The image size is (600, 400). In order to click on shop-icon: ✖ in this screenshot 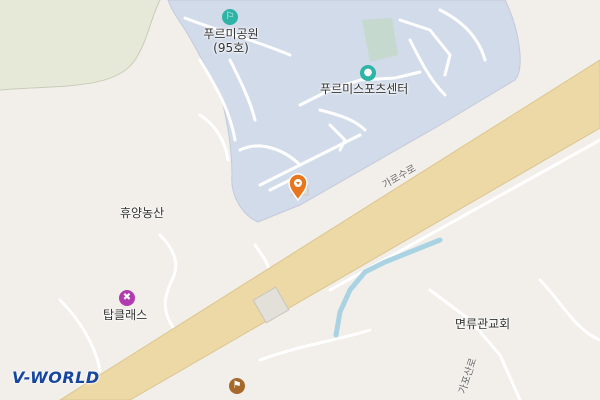, I will do `click(127, 298)`.